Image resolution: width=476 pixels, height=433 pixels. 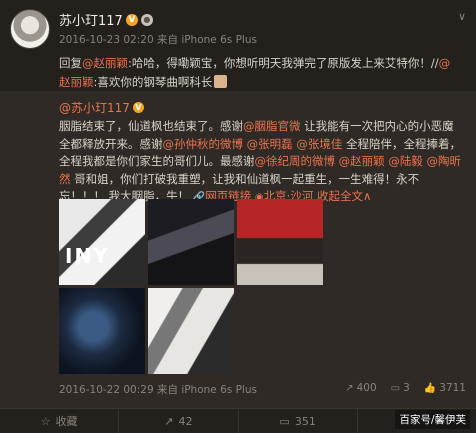 What do you see at coordinates (295, 161) in the screenshot?
I see `mention-link: @徐纪周的微博` at bounding box center [295, 161].